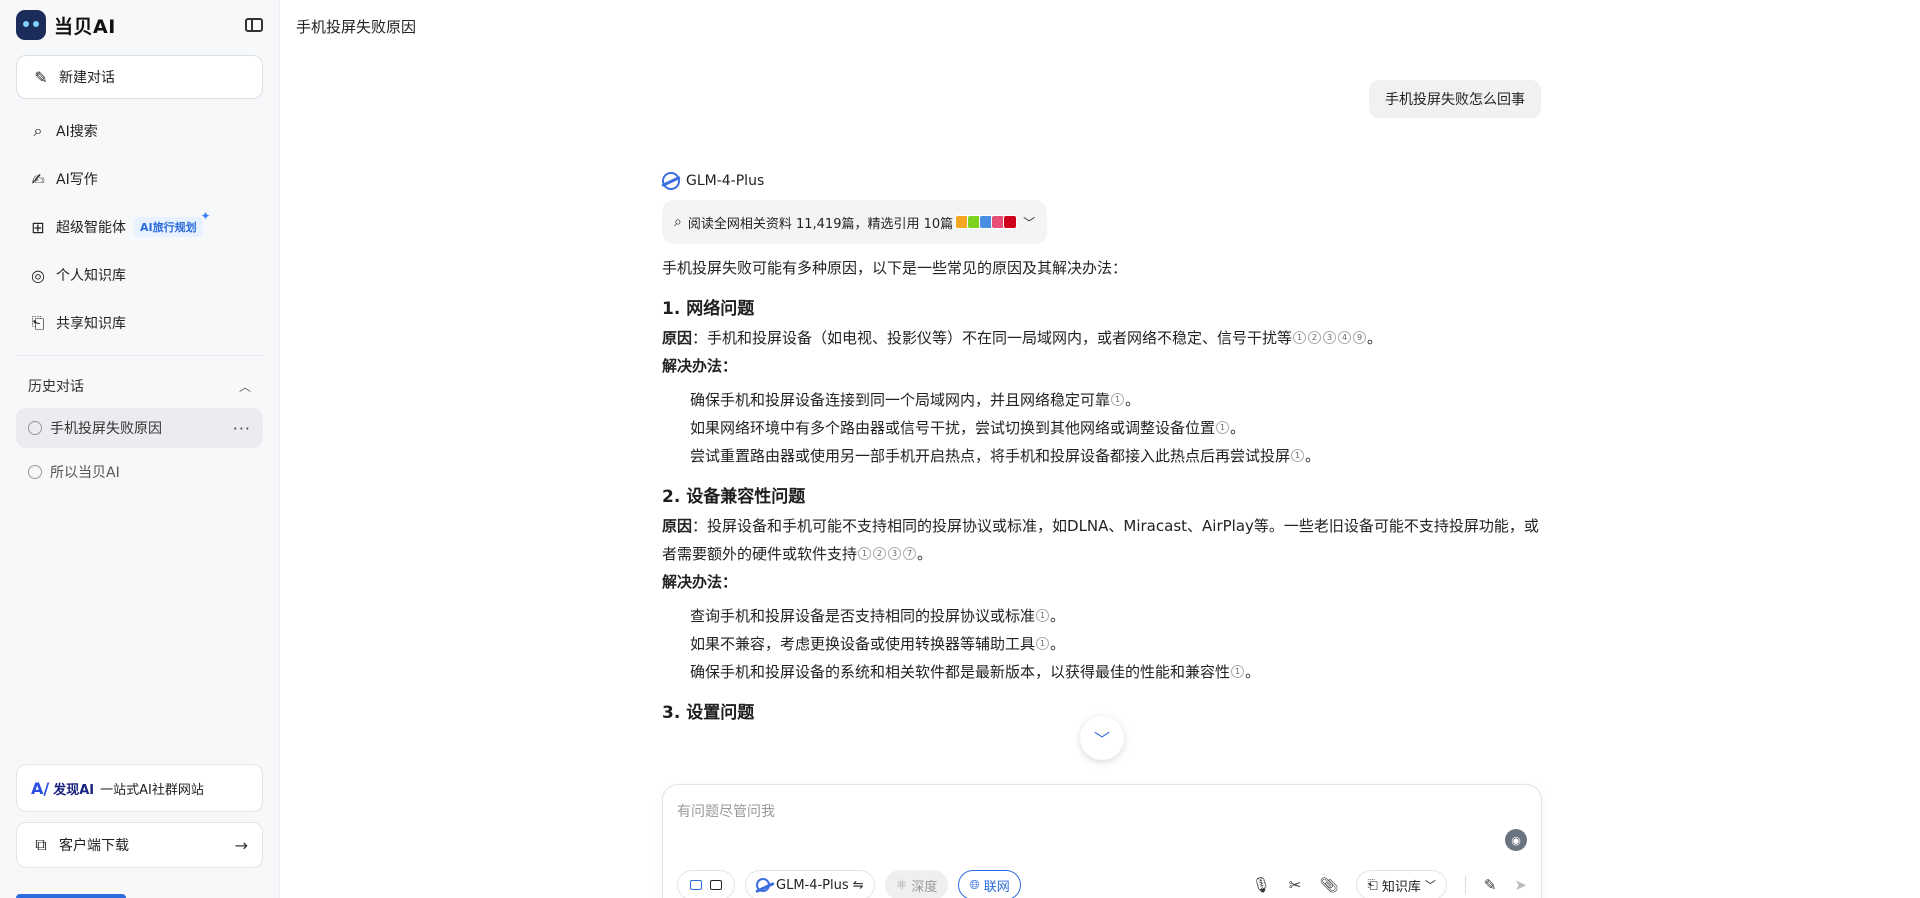 Image resolution: width=1920 pixels, height=898 pixels. Describe the element at coordinates (356, 27) in the screenshot. I see `page-title: 手机投屏失败原因` at that location.